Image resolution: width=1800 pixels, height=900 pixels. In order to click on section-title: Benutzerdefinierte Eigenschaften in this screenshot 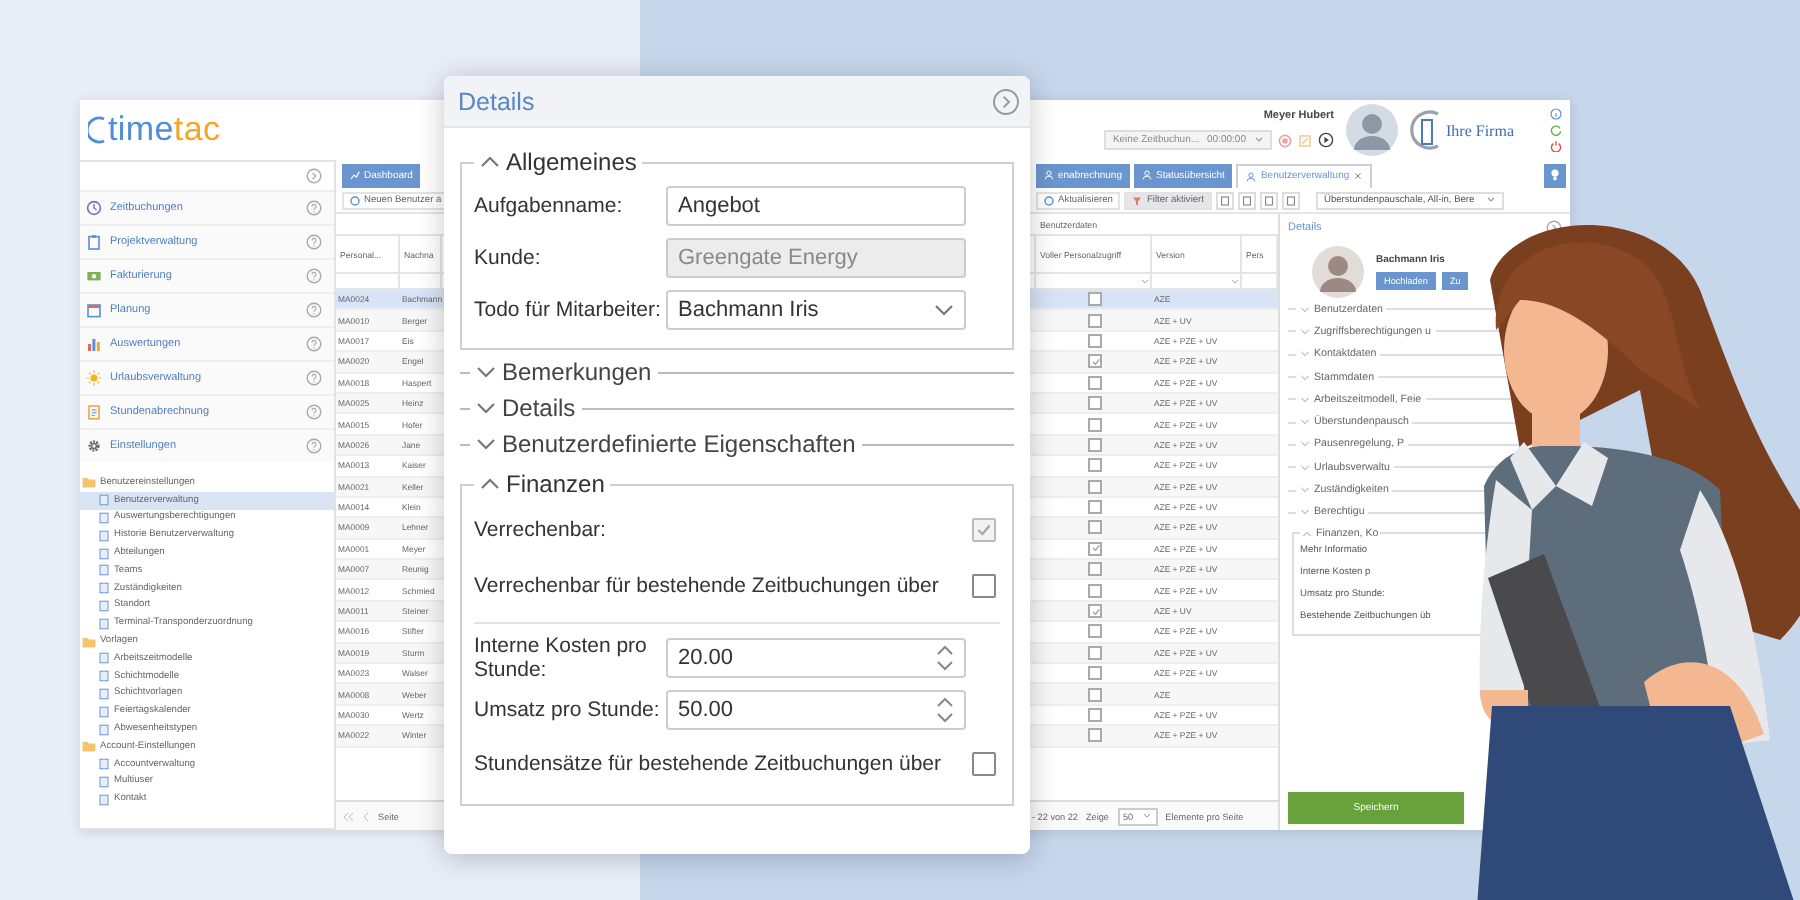, I will do `click(679, 444)`.